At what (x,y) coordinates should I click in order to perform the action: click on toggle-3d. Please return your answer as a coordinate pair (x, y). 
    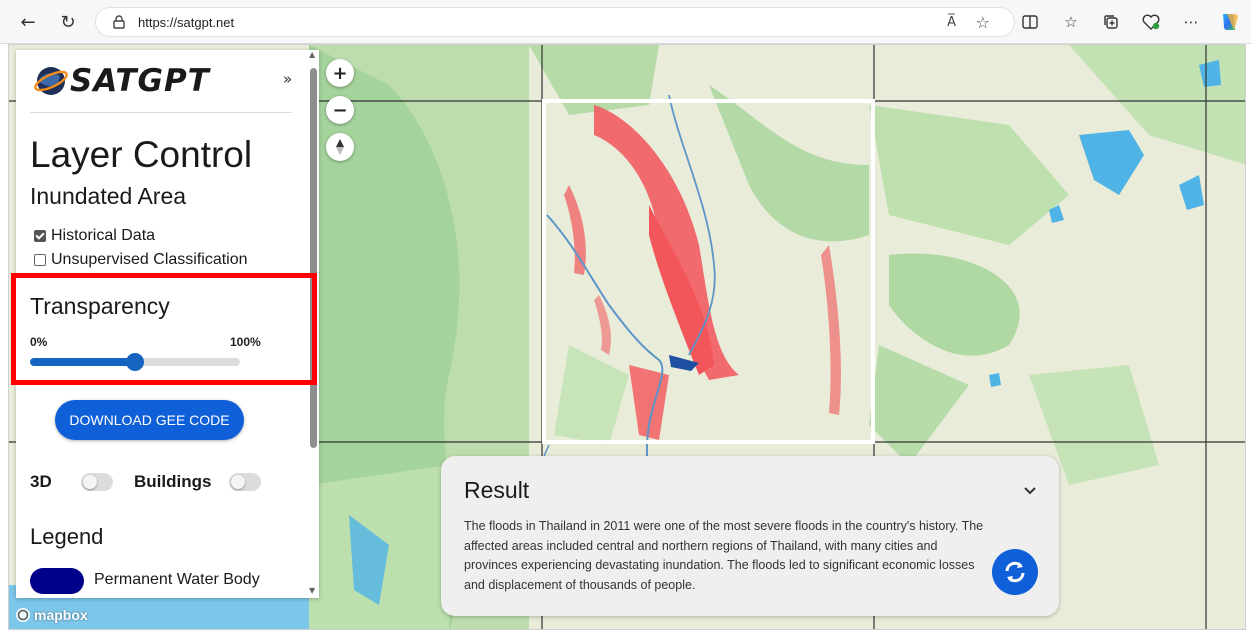
    Looking at the image, I should click on (97, 482).